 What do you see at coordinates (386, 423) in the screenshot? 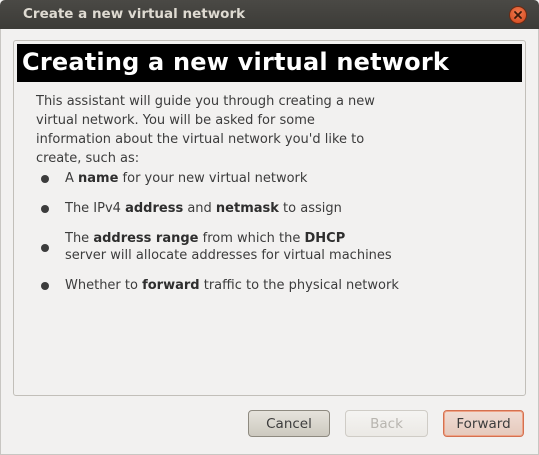
I see `back-button: Back` at bounding box center [386, 423].